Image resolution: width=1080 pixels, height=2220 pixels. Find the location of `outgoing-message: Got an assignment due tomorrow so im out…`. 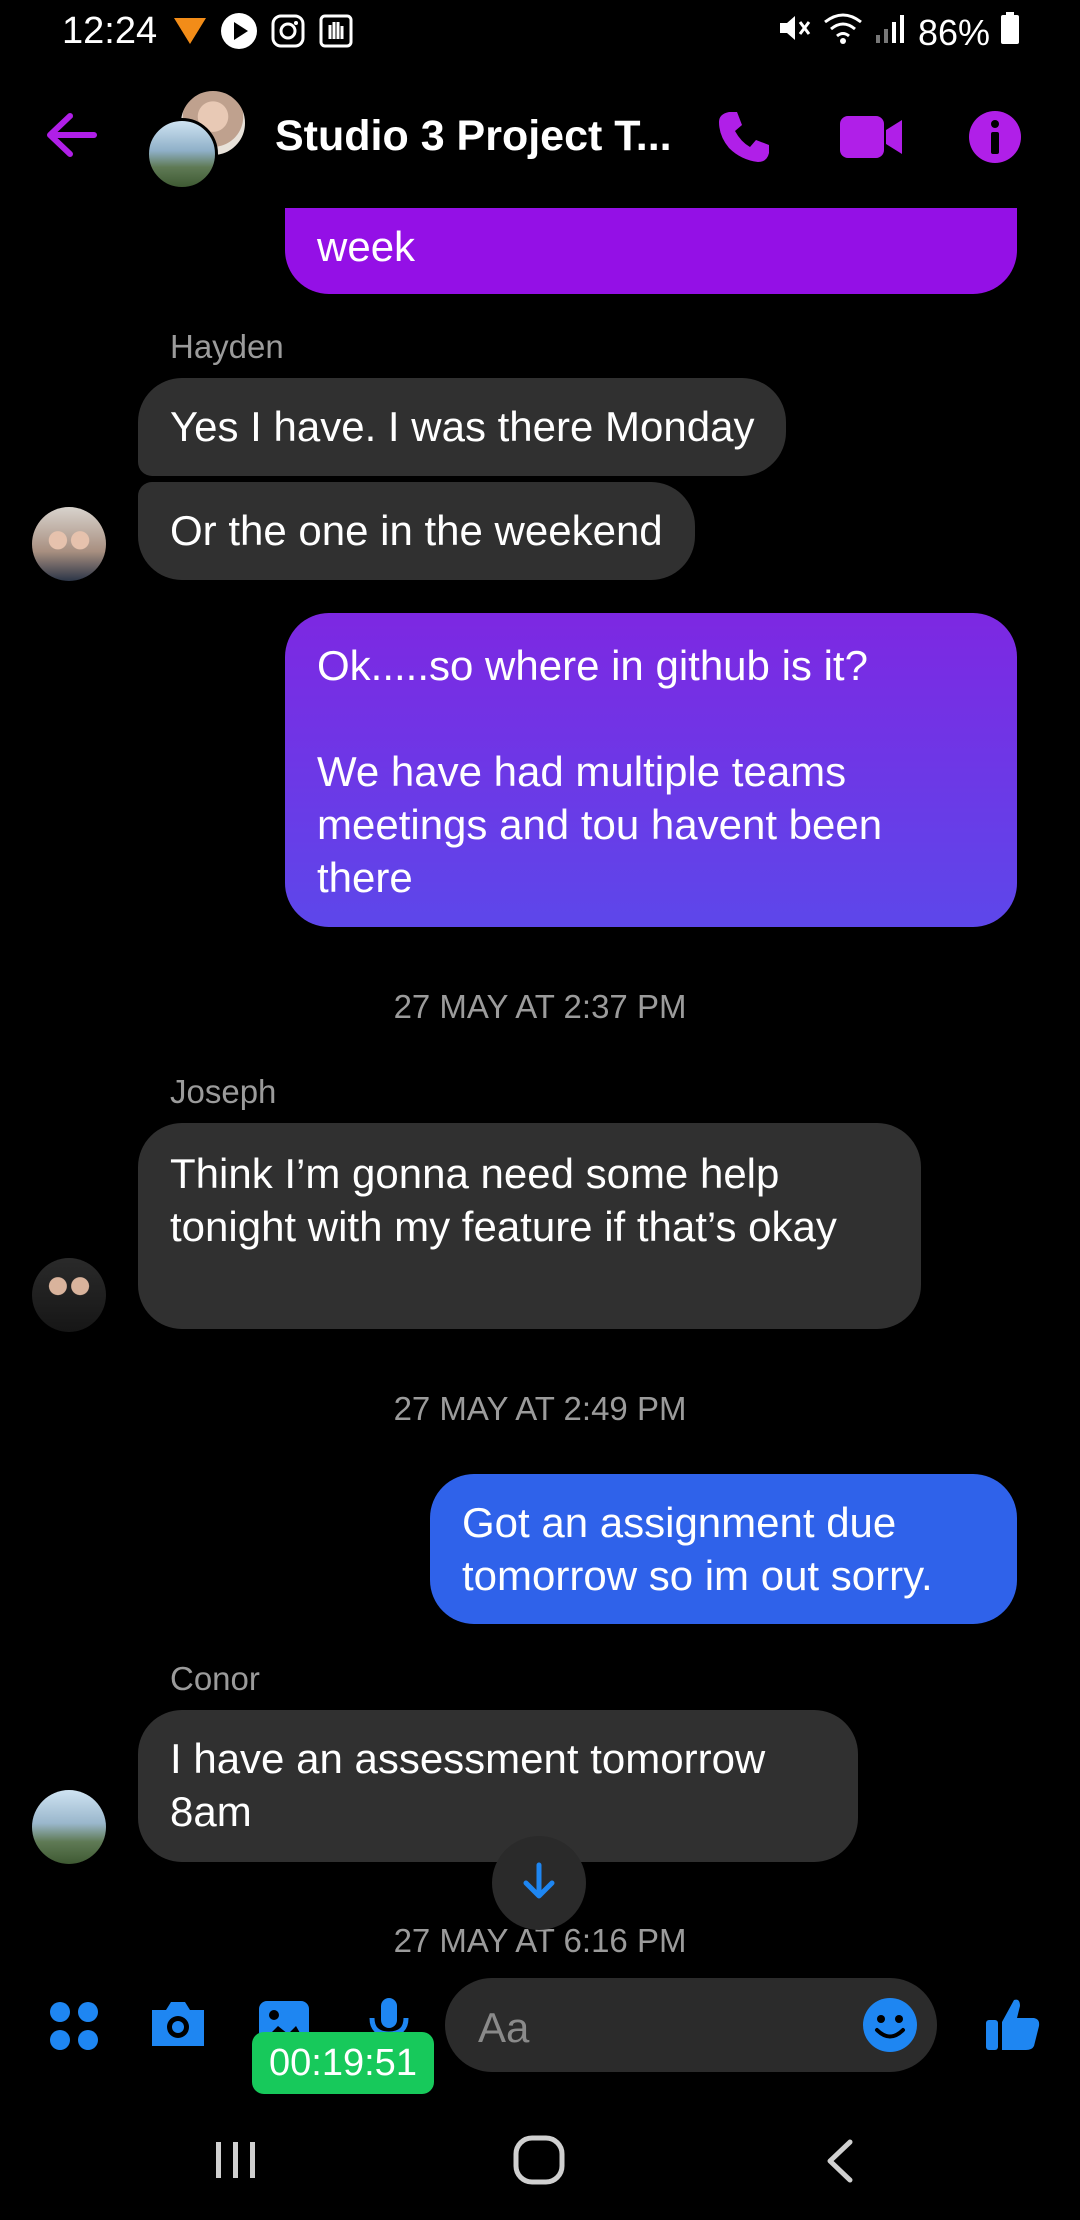

outgoing-message: Got an assignment due tomorrow so im out… is located at coordinates (723, 1549).